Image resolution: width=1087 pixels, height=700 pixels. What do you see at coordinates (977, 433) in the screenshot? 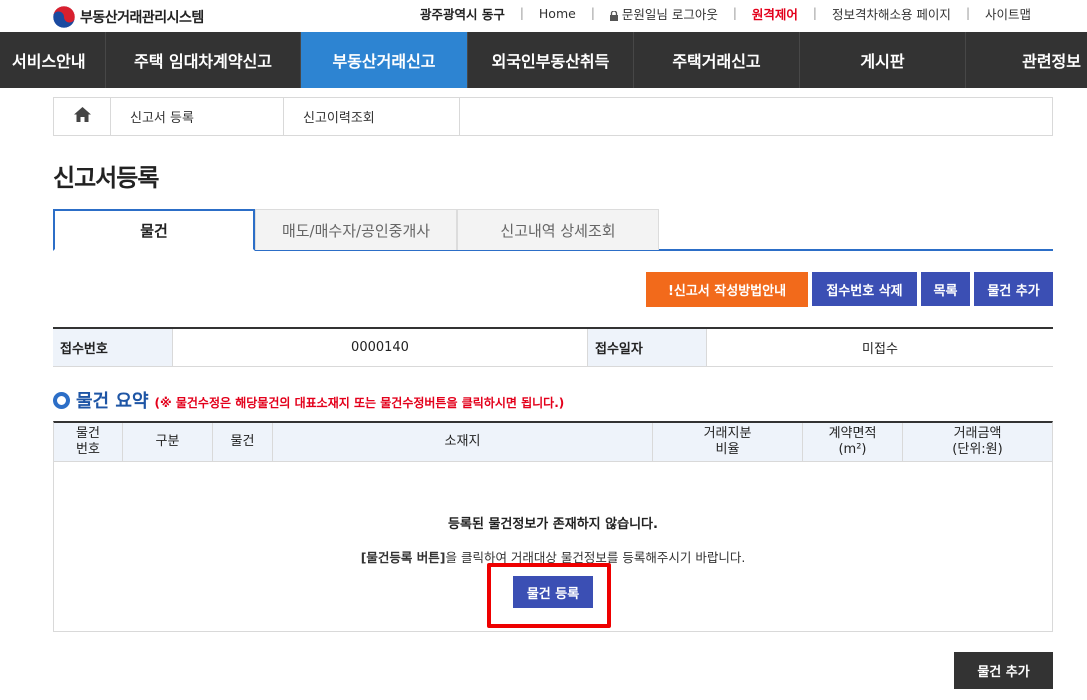
I see `col-line: 거래금액` at bounding box center [977, 433].